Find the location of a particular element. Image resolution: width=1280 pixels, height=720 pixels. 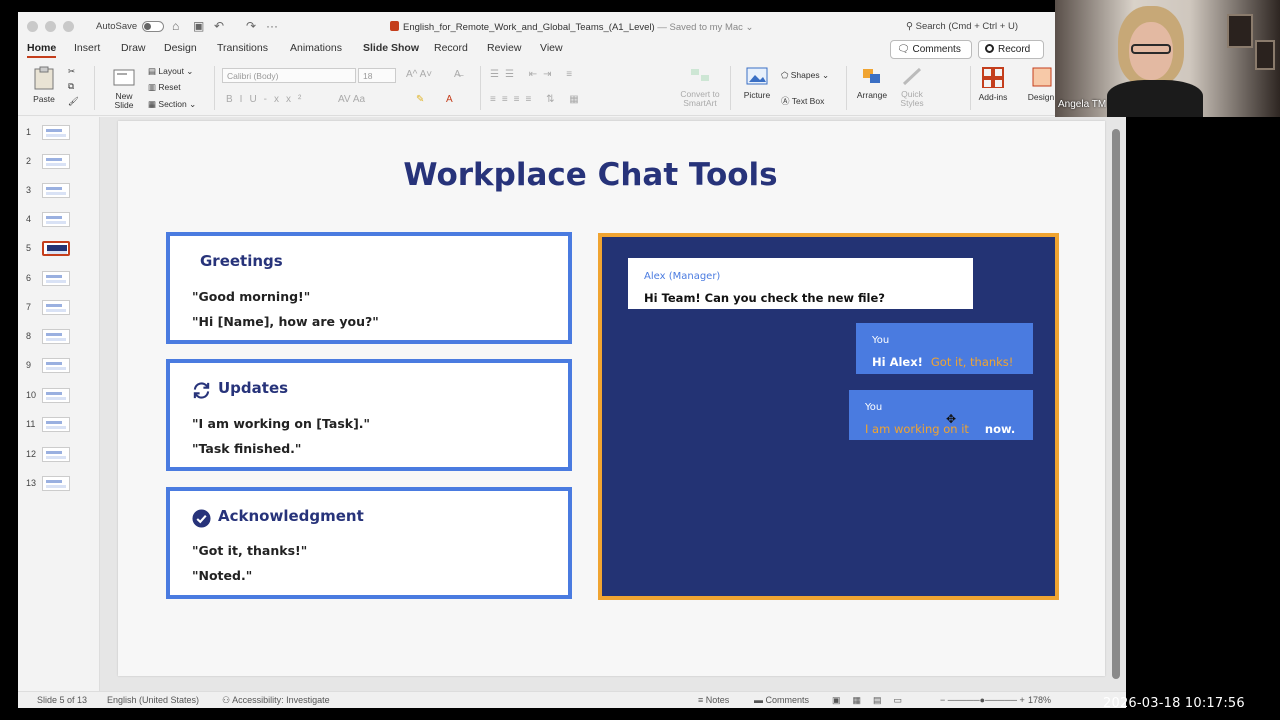

thumbnail-slide-4: 4 is located at coordinates (59, 222).